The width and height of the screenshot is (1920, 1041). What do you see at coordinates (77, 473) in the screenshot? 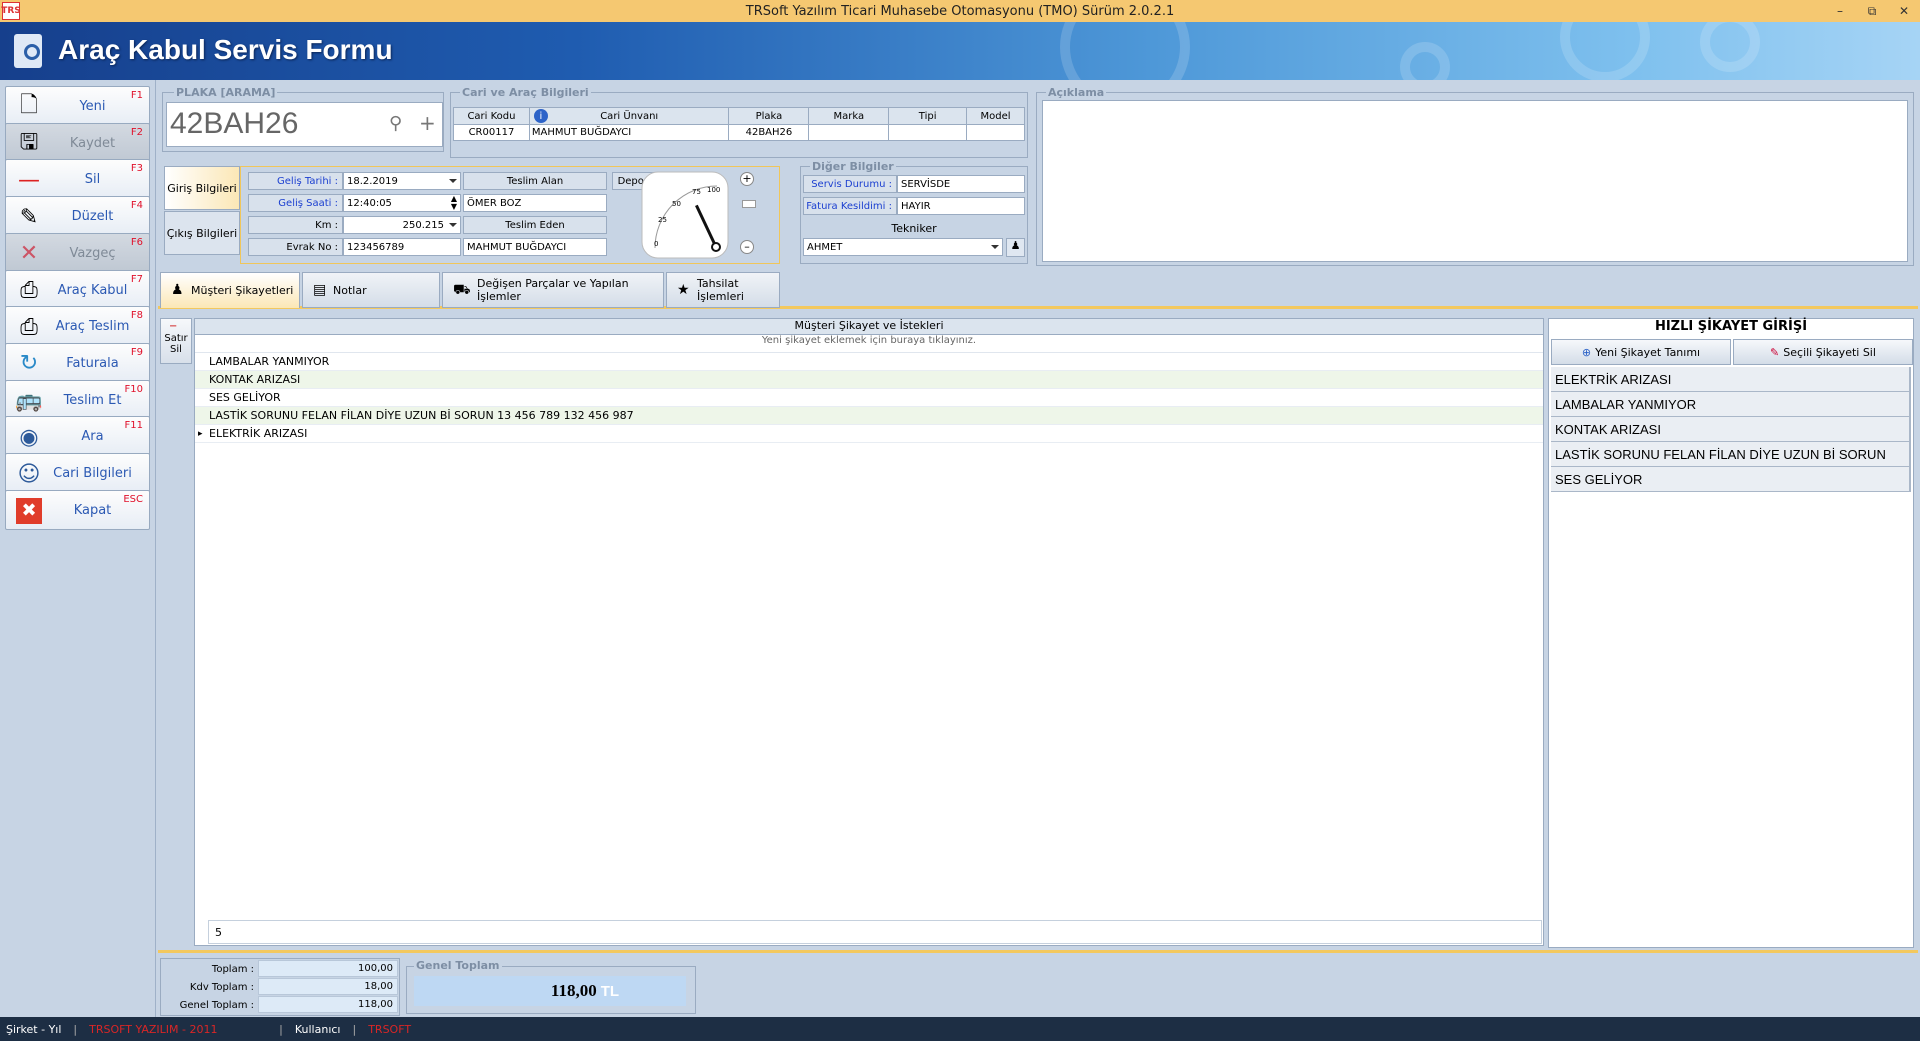
I see `sidebar-button-10: ☺ Cari Bilgileri` at bounding box center [77, 473].